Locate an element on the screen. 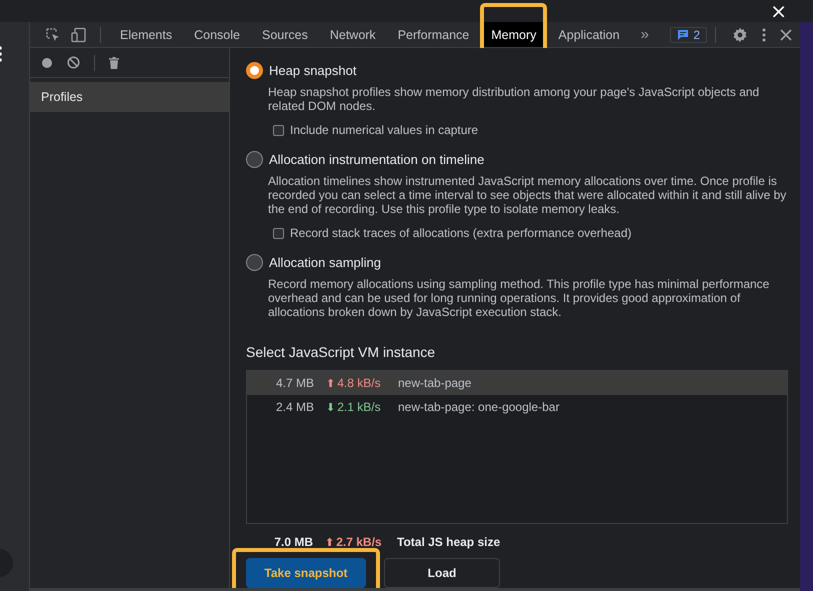 Image resolution: width=813 pixels, height=591 pixels. profile-type-title: Allocation instrumentation on timeline is located at coordinates (376, 159).